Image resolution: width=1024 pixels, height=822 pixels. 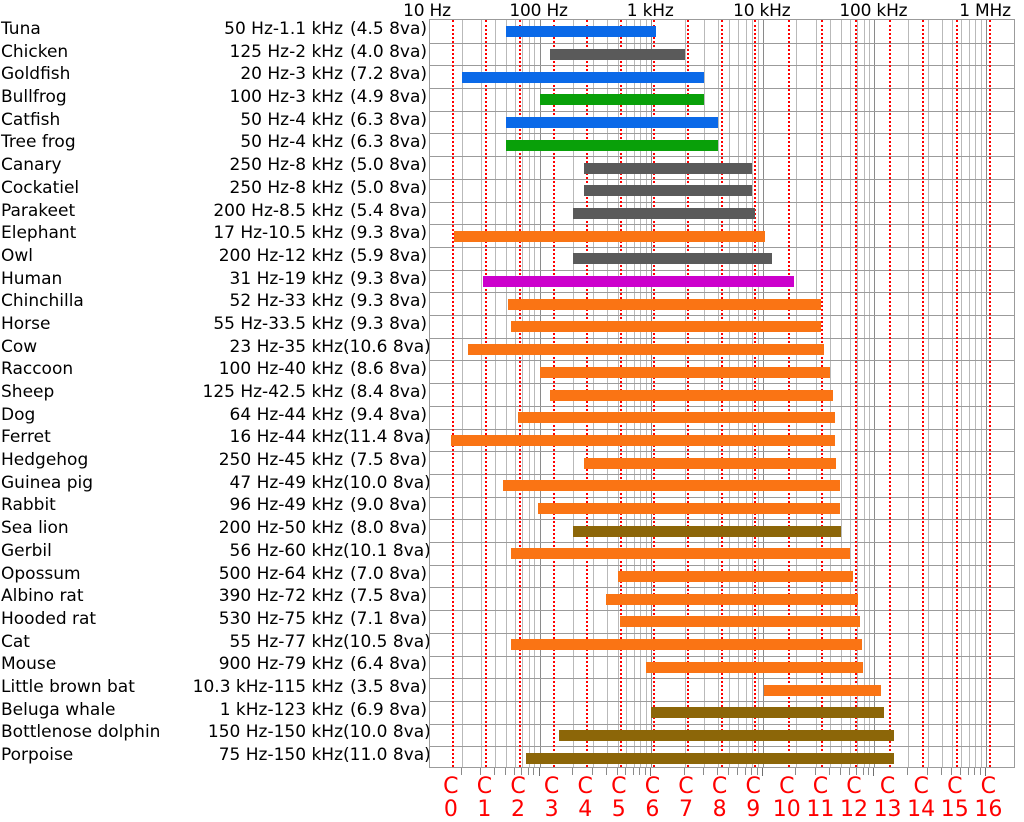 I want to click on animal-name: Albino rat, so click(x=42, y=596).